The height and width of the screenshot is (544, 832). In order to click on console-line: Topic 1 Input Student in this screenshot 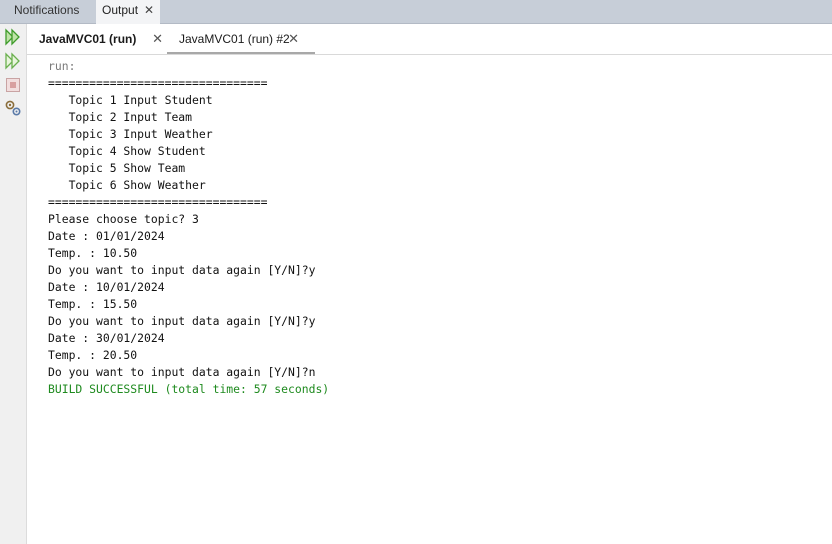, I will do `click(130, 100)`.